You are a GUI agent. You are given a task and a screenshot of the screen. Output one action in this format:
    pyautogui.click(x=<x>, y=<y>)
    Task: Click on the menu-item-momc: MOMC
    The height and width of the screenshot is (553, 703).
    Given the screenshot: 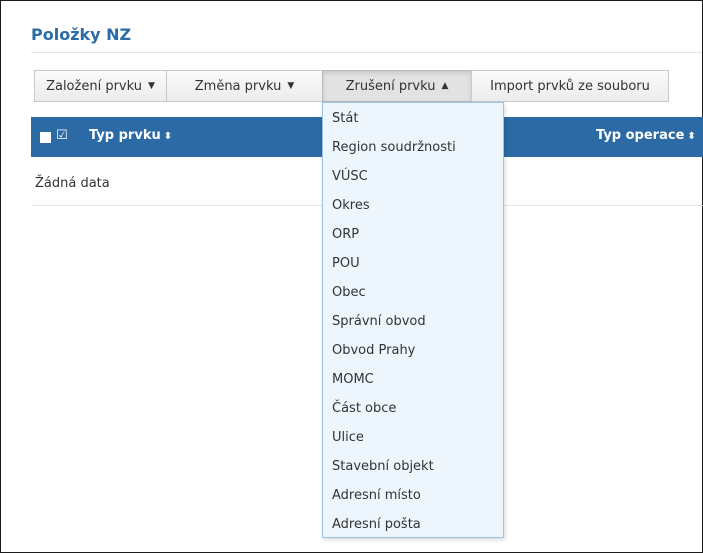 What is the action you would take?
    pyautogui.click(x=413, y=379)
    